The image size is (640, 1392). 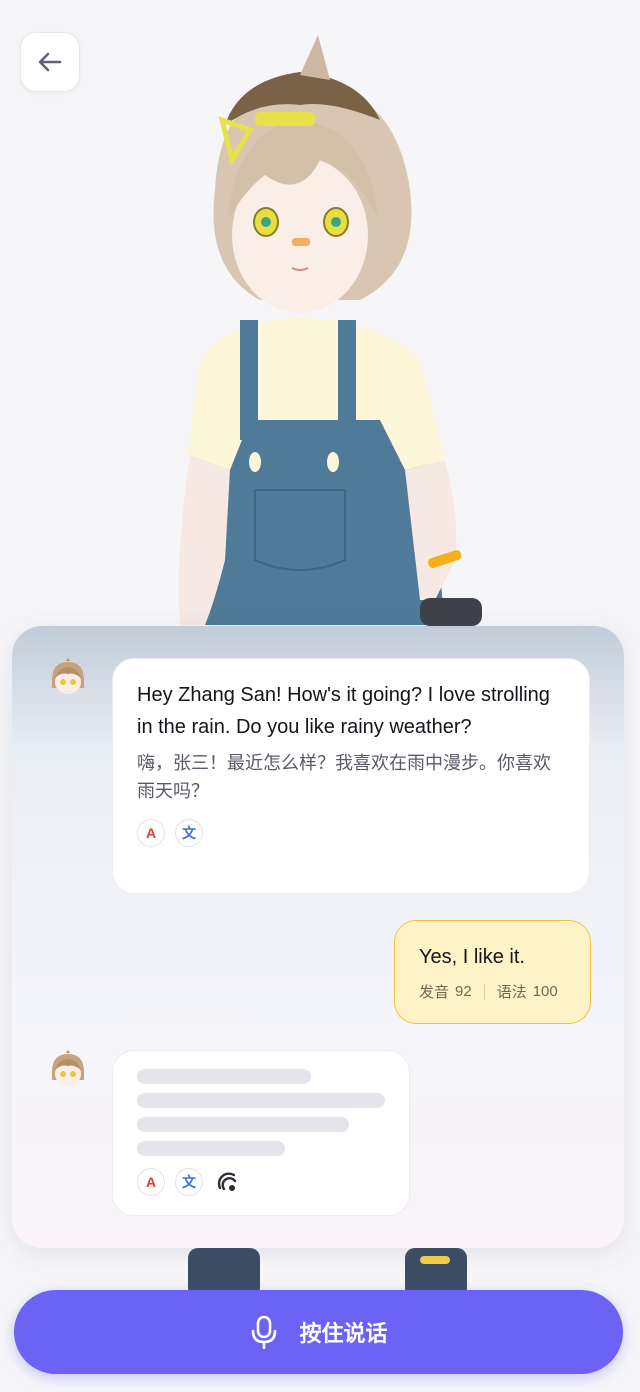 I want to click on grammar-score: 100, so click(x=545, y=991).